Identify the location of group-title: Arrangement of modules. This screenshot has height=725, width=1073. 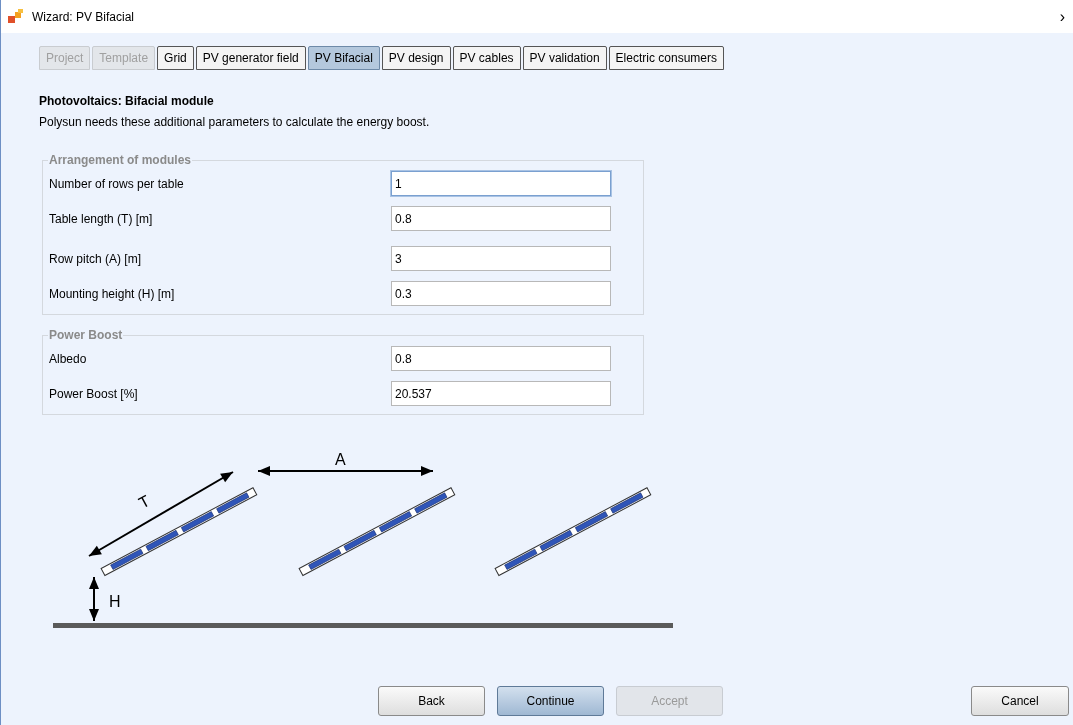
(120, 160).